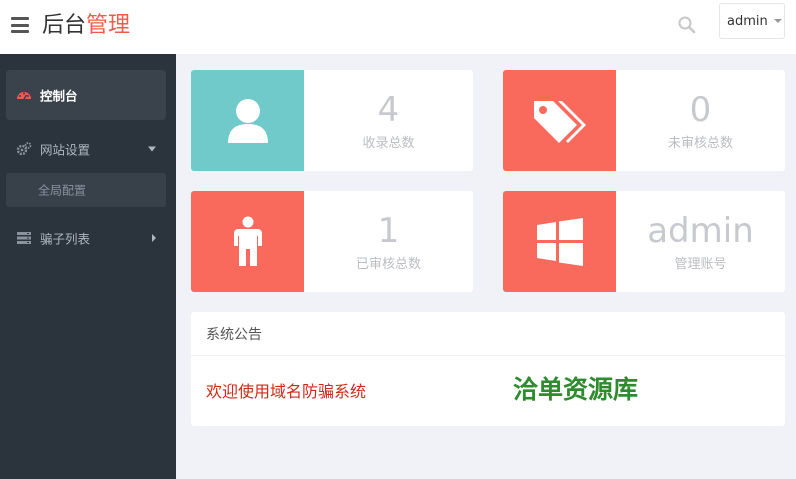  Describe the element at coordinates (700, 264) in the screenshot. I see `stat-caption: 管理账号` at that location.